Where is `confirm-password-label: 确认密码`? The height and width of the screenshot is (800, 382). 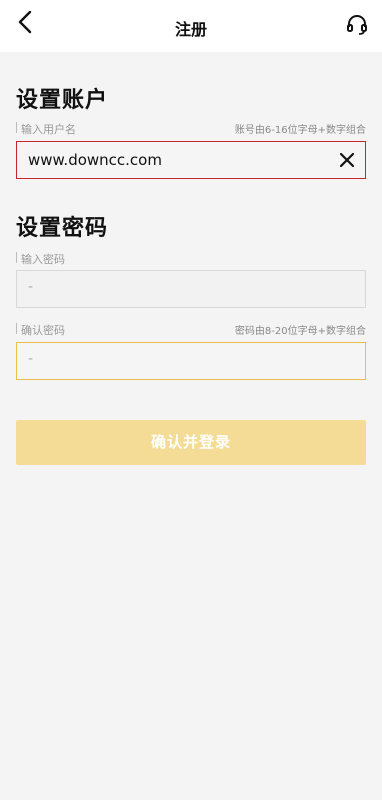
confirm-password-label: 确认密码 is located at coordinates (43, 330).